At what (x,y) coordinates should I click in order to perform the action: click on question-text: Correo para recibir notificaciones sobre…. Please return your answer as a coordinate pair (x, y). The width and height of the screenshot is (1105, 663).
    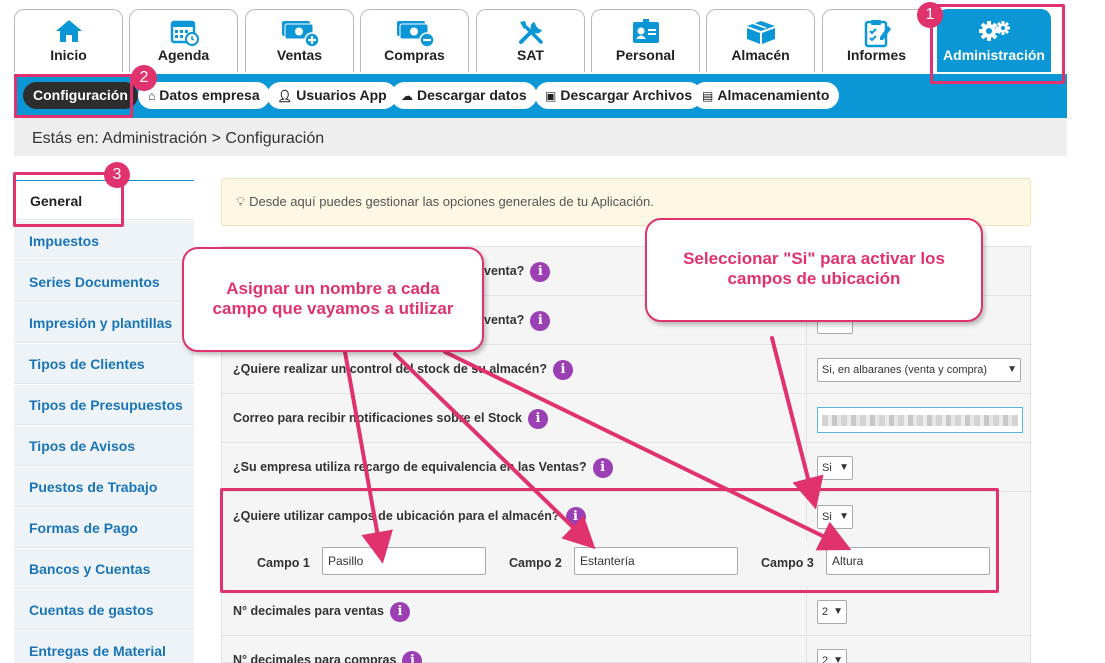
    Looking at the image, I should click on (377, 418).